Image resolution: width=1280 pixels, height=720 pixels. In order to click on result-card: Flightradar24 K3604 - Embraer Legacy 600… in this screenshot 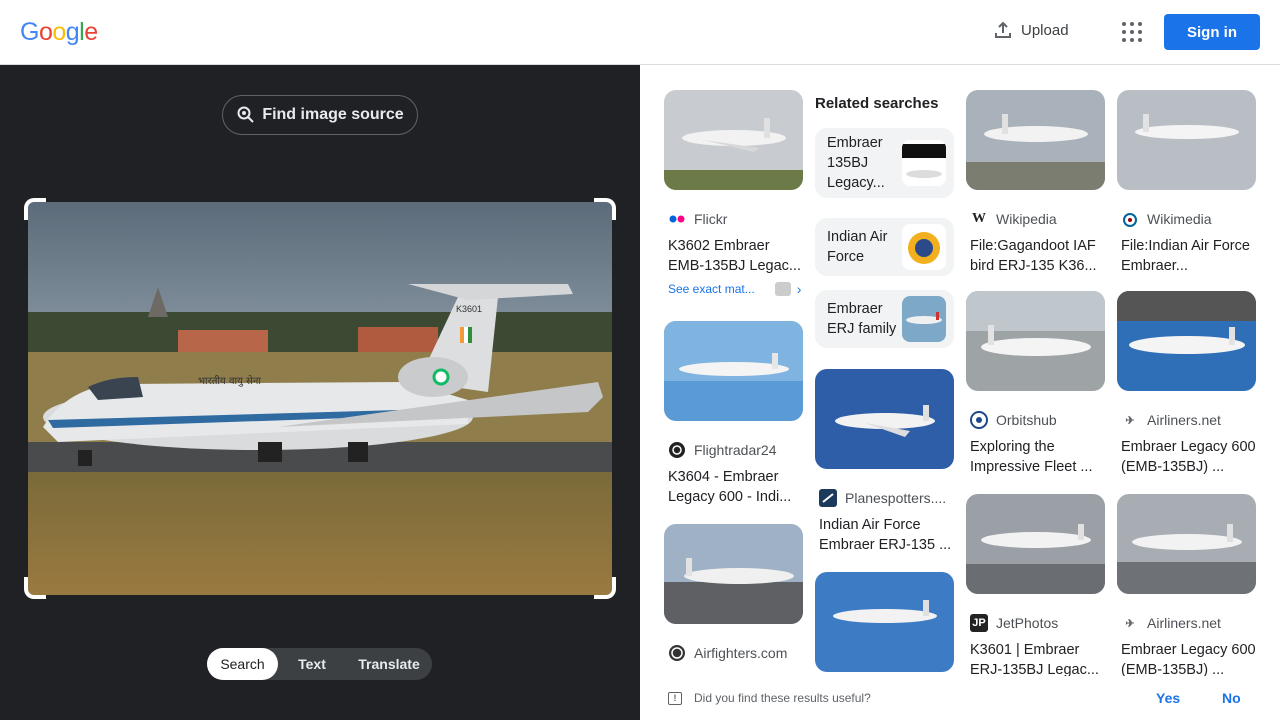, I will do `click(733, 414)`.